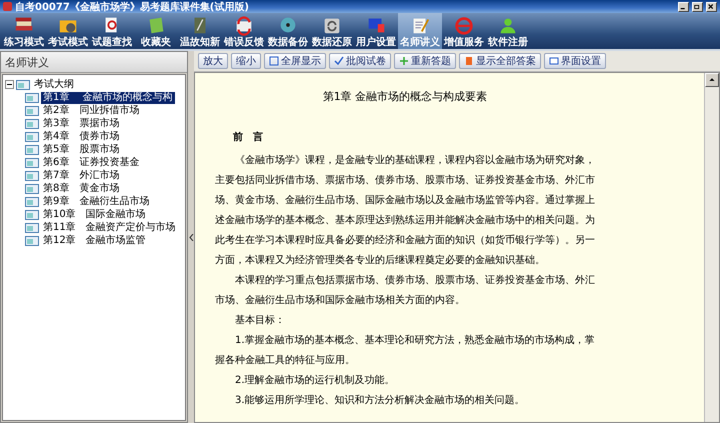 The width and height of the screenshot is (720, 423). Describe the element at coordinates (274, 61) in the screenshot. I see `square-icon` at that location.